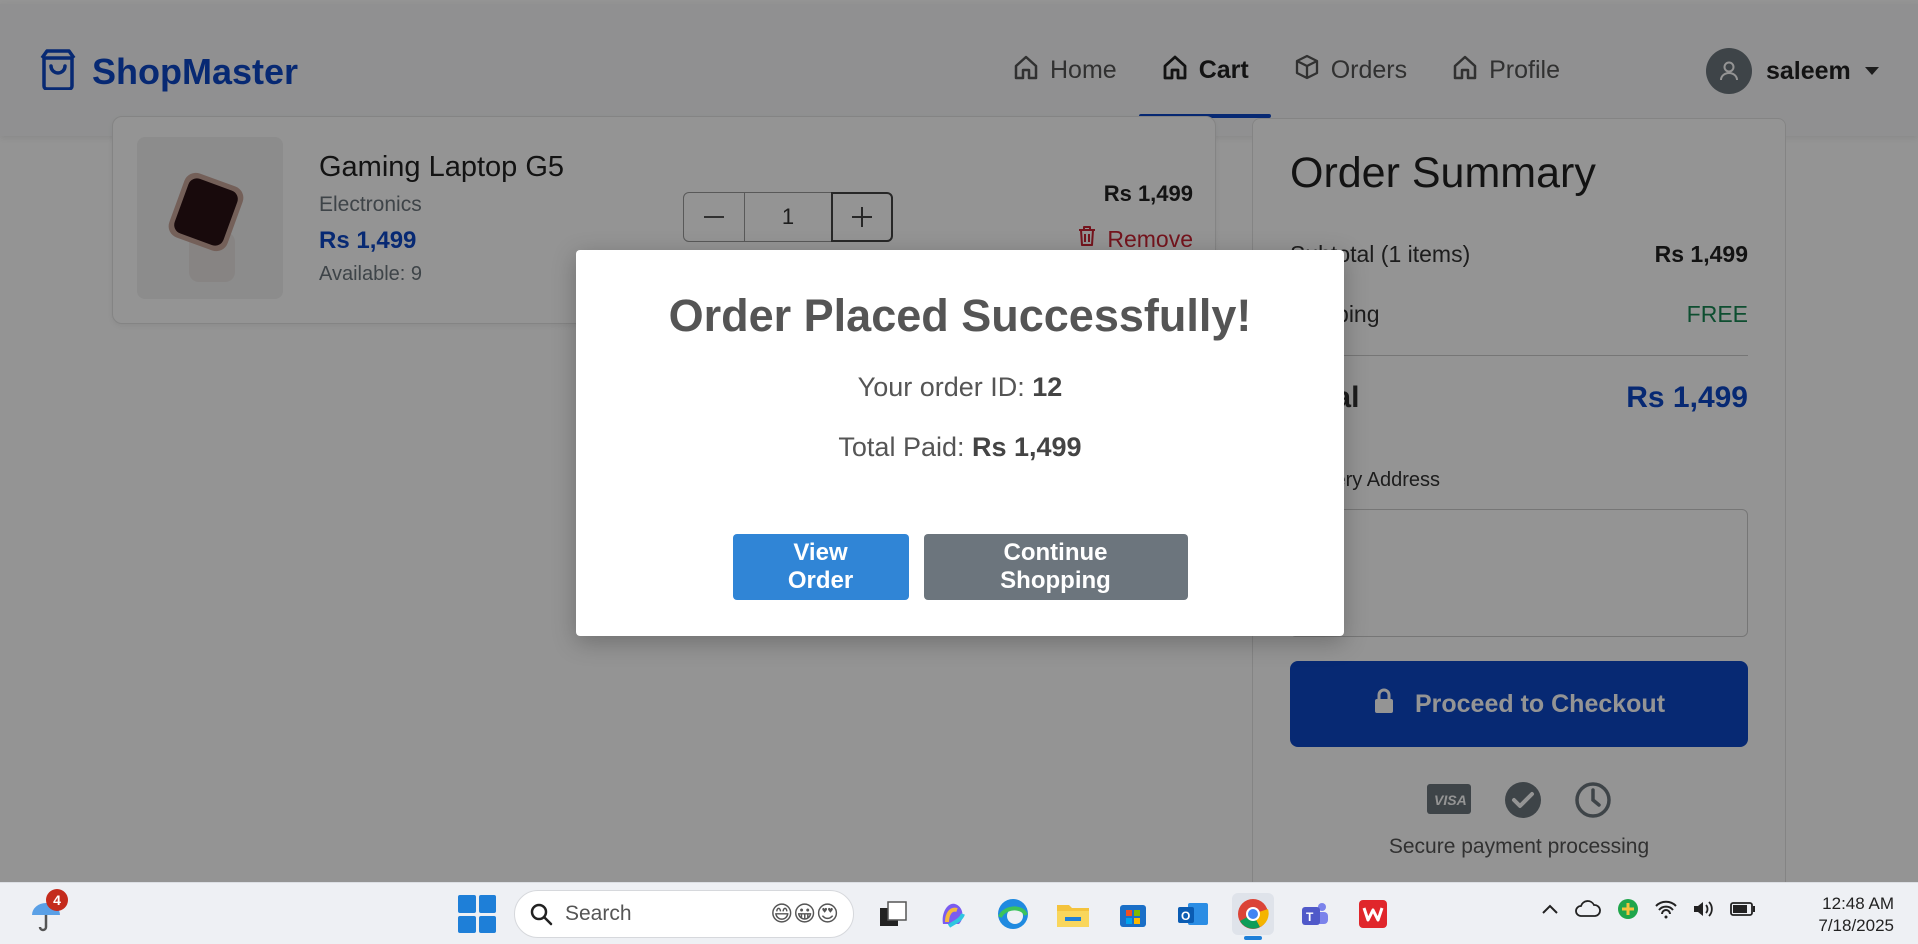 The height and width of the screenshot is (944, 1918). I want to click on clock-date: 7/18/2025, so click(1856, 925).